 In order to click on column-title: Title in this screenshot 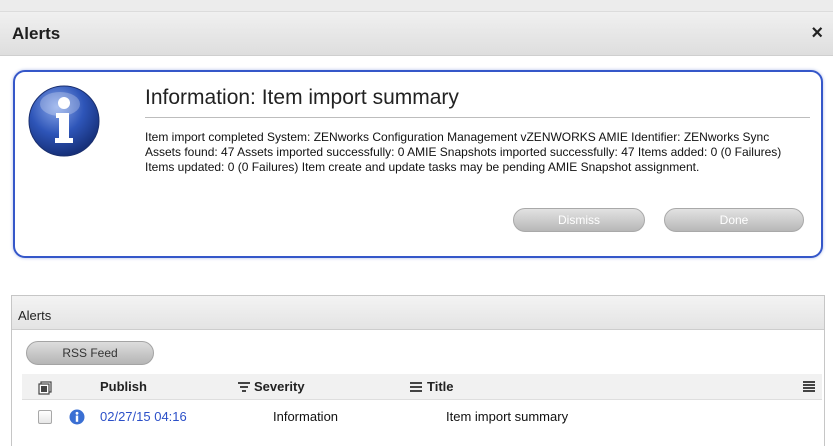, I will do `click(440, 386)`.